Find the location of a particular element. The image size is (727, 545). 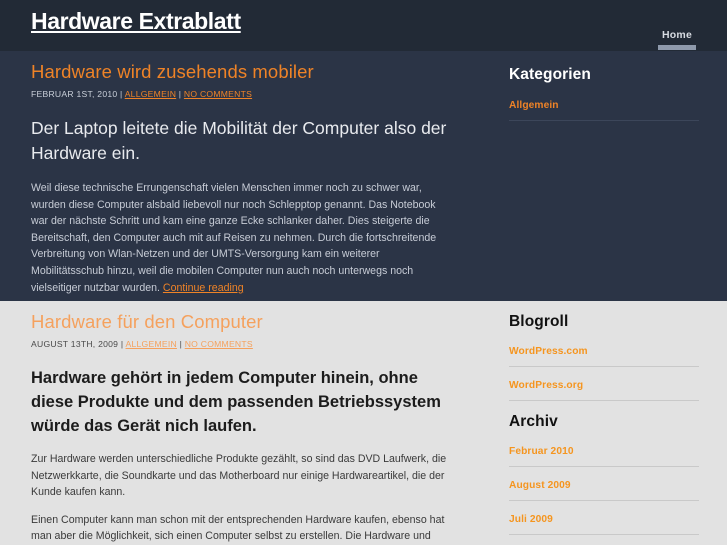

list-item: Juli 2009 is located at coordinates (604, 522).